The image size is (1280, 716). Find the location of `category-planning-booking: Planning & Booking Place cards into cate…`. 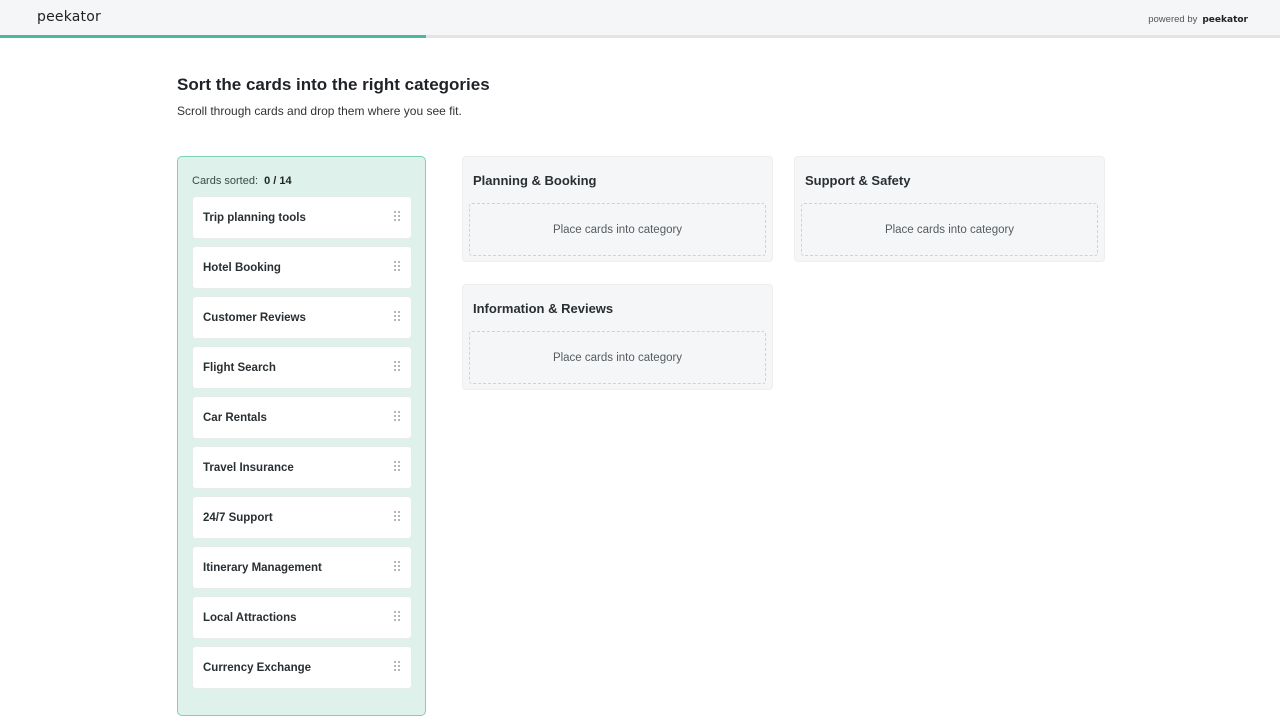

category-planning-booking: Planning & Booking Place cards into cate… is located at coordinates (617, 209).